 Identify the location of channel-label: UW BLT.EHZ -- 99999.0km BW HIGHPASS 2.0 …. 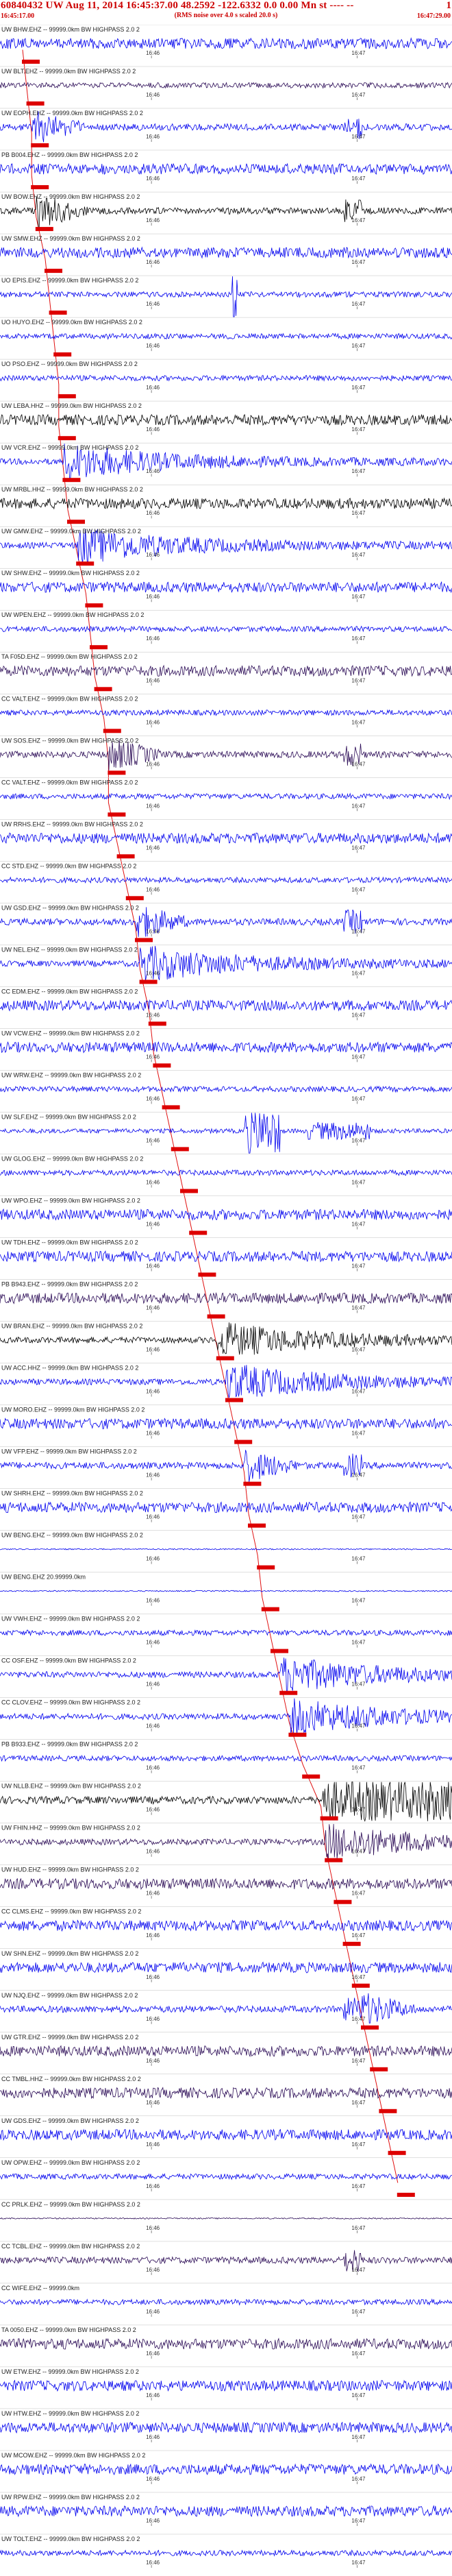
(68, 71).